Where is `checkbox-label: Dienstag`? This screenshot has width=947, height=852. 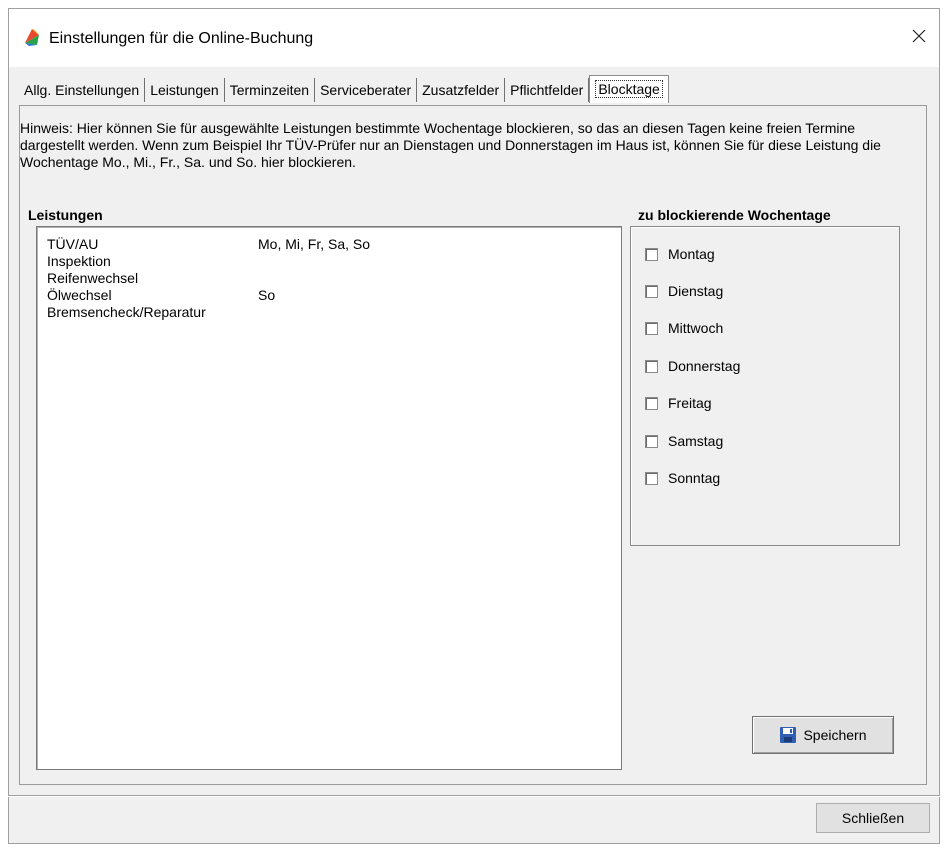 checkbox-label: Dienstag is located at coordinates (696, 291).